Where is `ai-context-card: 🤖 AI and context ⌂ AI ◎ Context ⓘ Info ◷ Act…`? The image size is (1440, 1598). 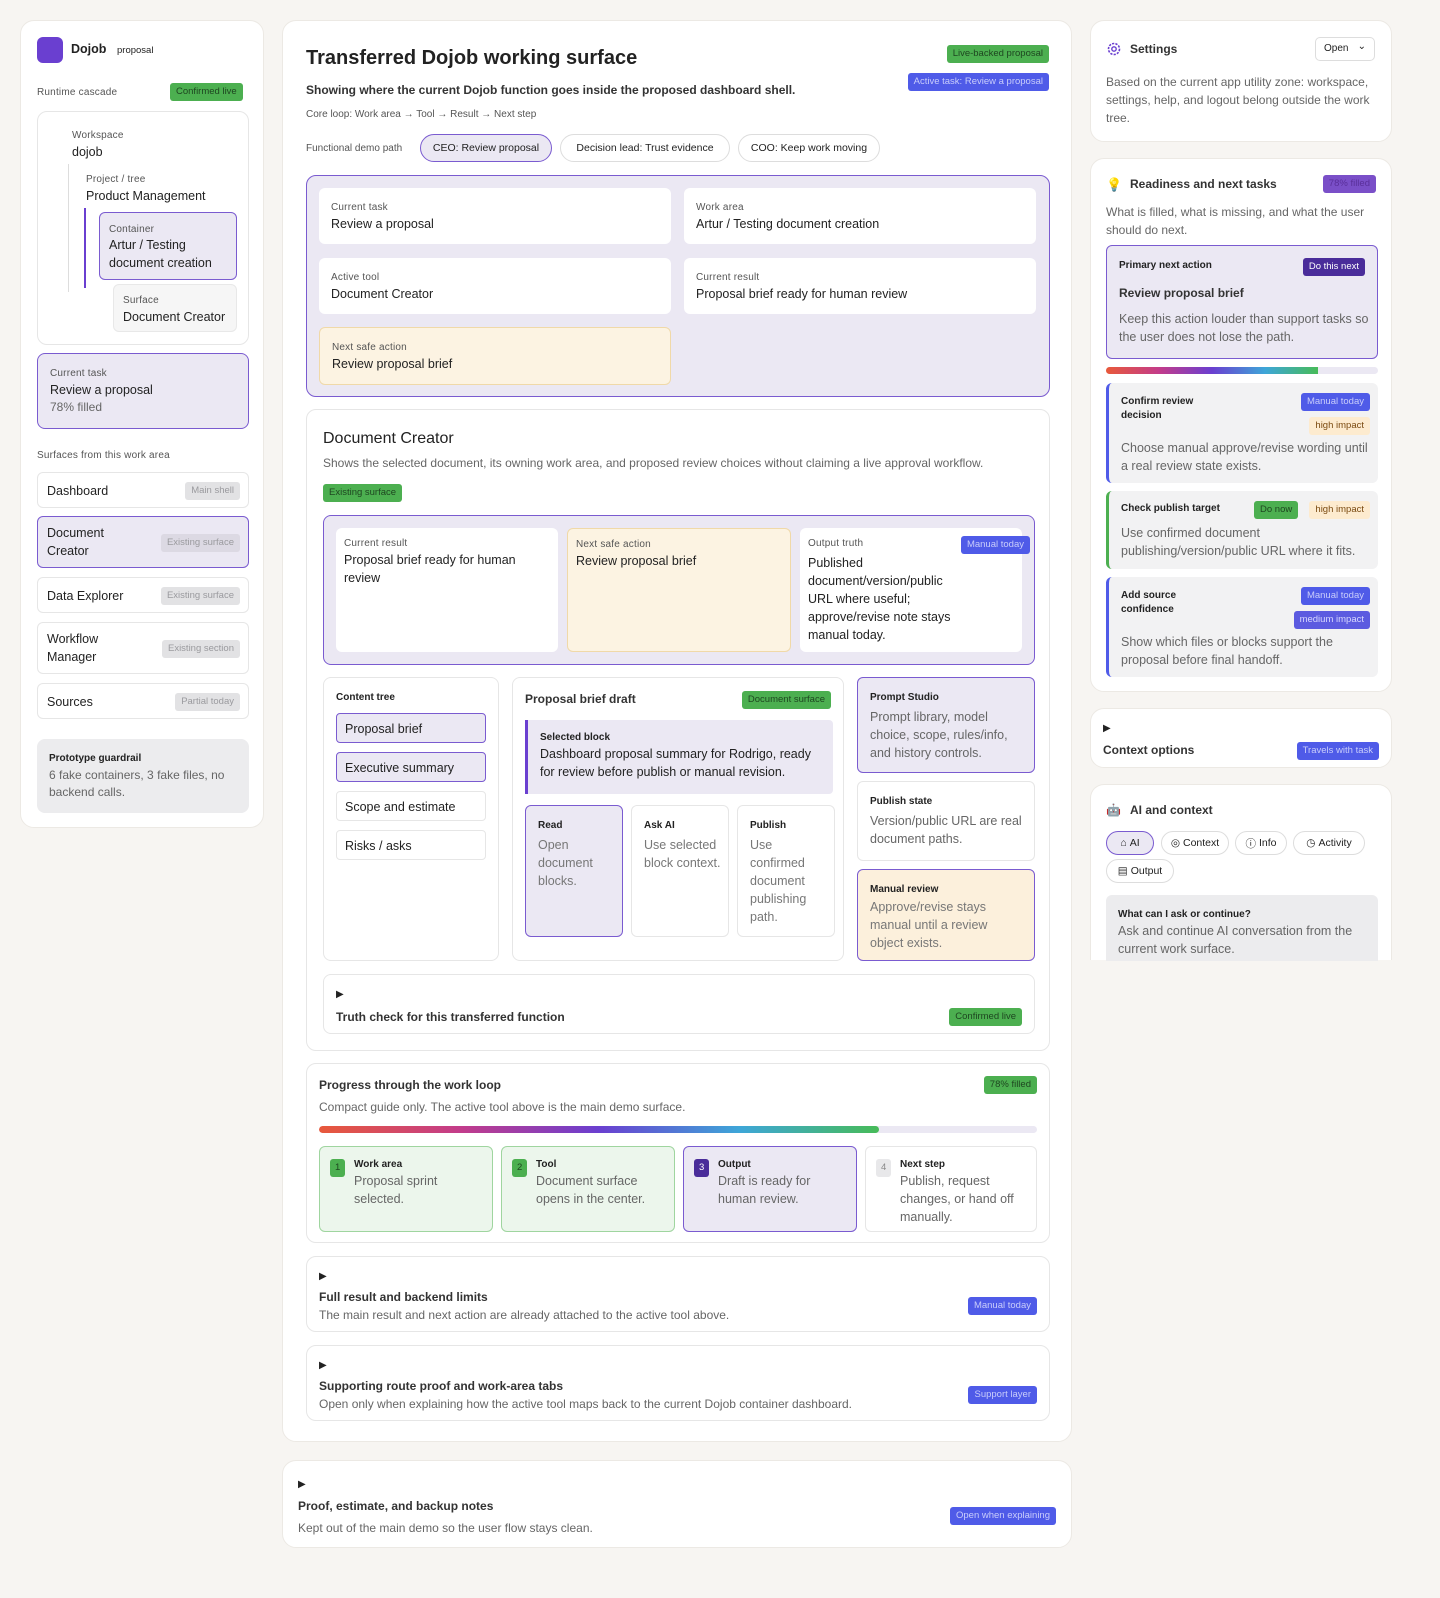
ai-context-card: 🤖 AI and context ⌂ AI ◎ Context ⓘ Info ◷ Act… is located at coordinates (1241, 872).